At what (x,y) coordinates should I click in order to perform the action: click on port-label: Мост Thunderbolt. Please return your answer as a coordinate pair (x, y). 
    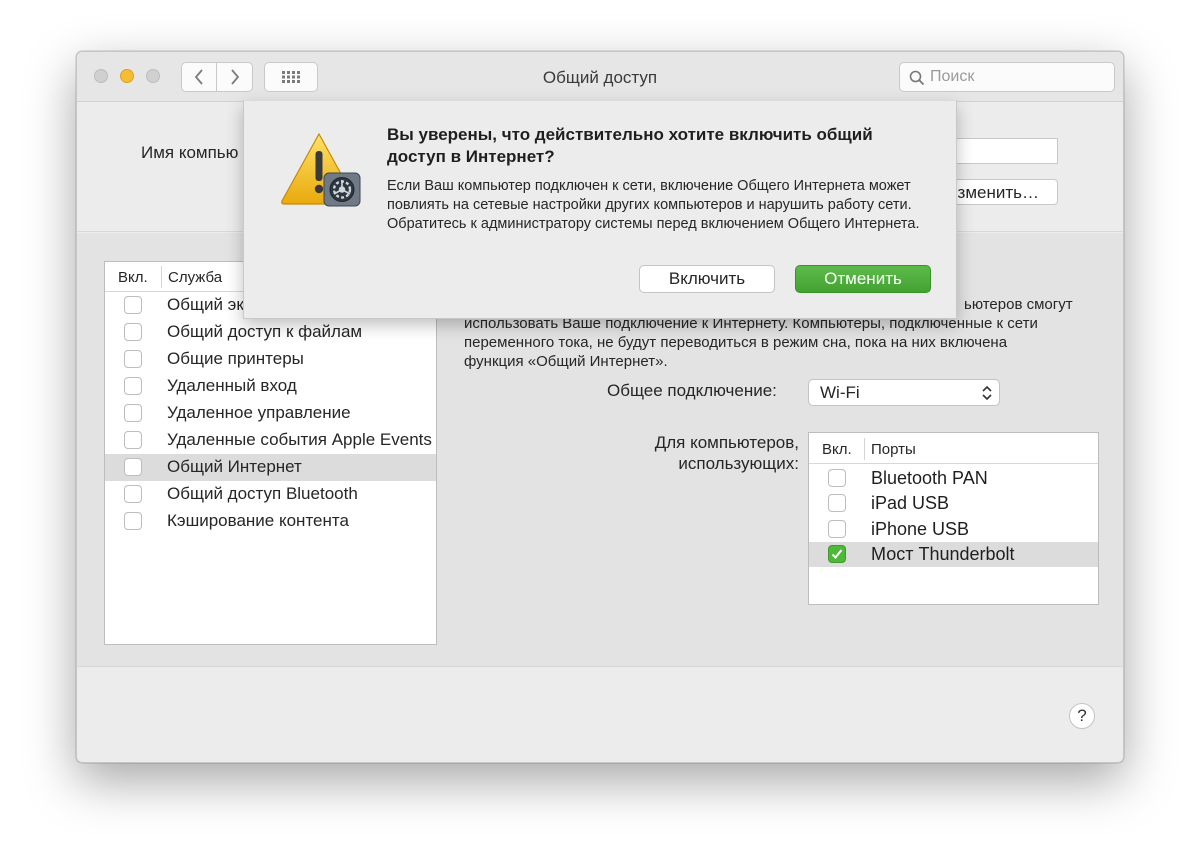
    Looking at the image, I should click on (943, 554).